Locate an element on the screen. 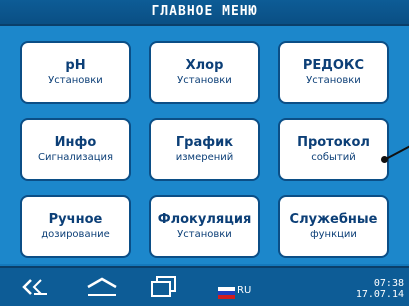  date-text: 17.07.14 is located at coordinates (379, 294).